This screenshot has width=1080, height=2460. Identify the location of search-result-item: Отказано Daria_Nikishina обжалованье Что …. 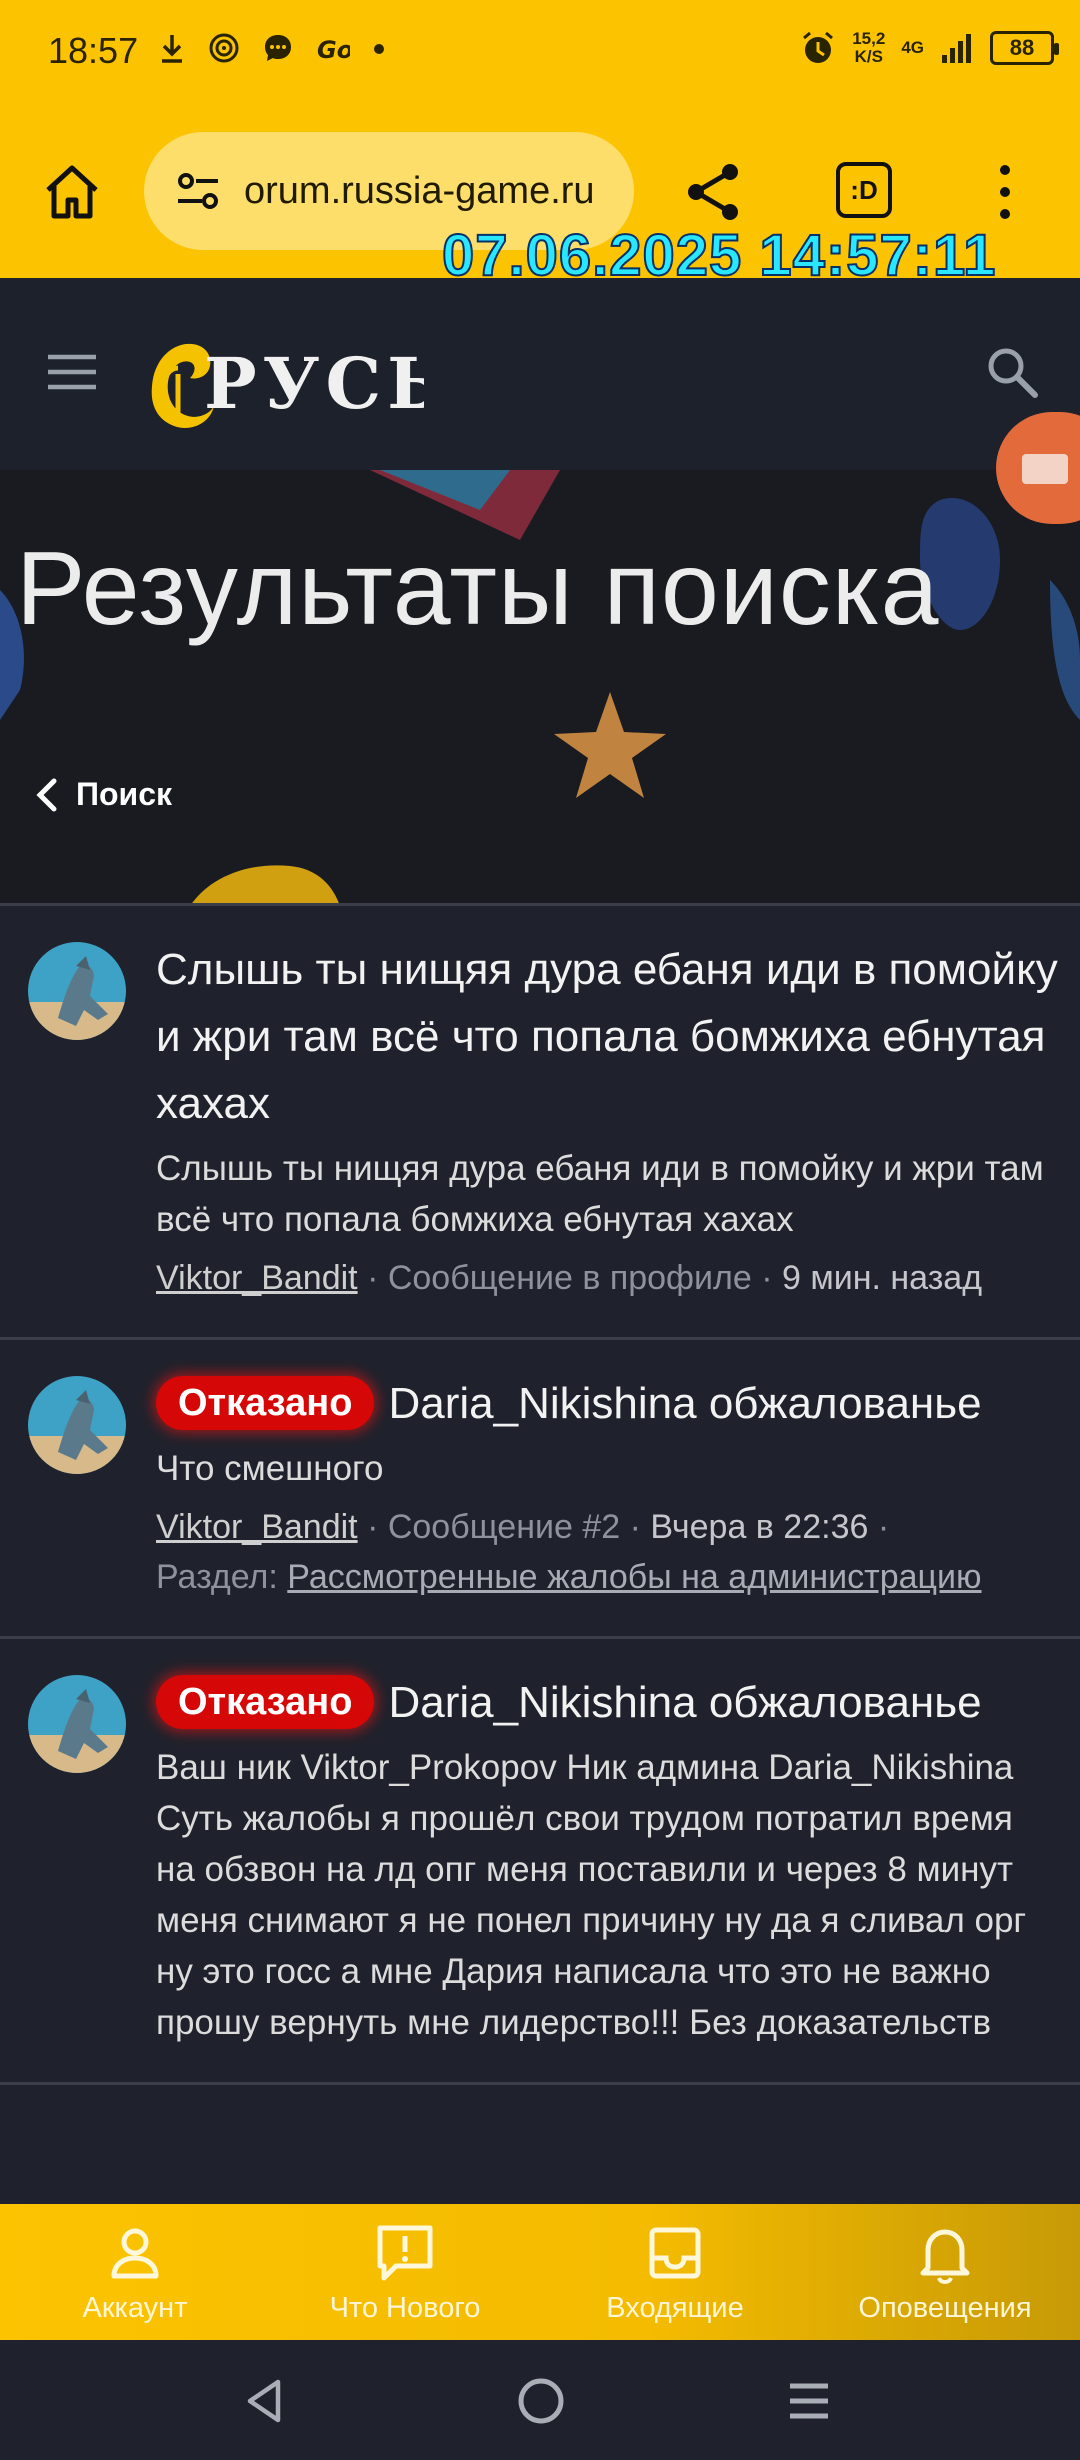
(540, 1489).